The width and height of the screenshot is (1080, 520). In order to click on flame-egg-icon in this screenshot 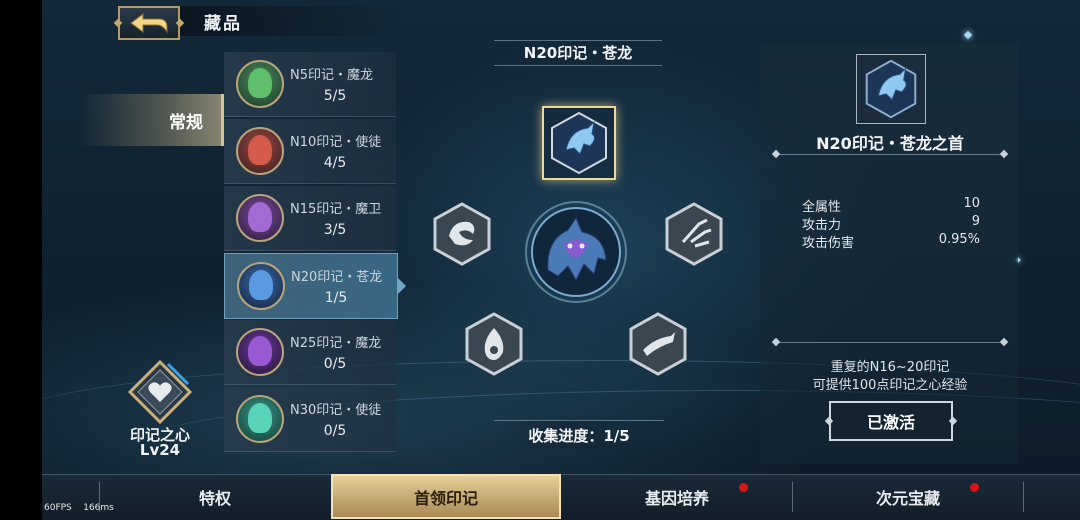, I will do `click(494, 344)`.